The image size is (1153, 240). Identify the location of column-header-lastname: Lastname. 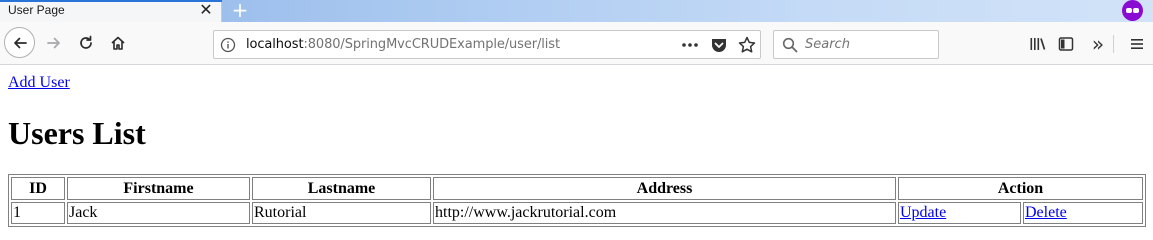
(341, 188).